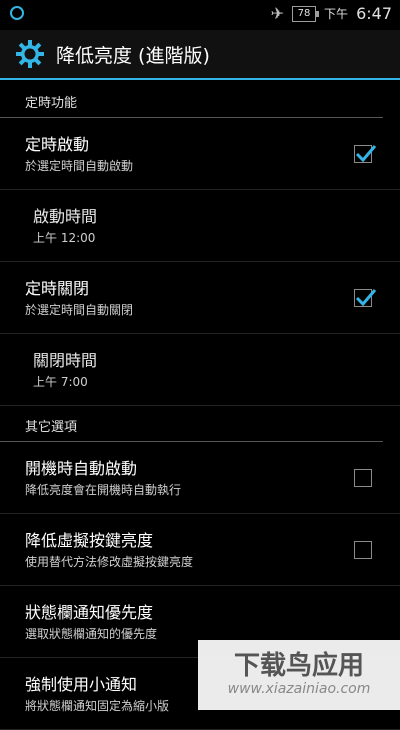 This screenshot has width=400, height=730. Describe the element at coordinates (81, 468) in the screenshot. I see `pref-title: 開機時自動啟動` at that location.